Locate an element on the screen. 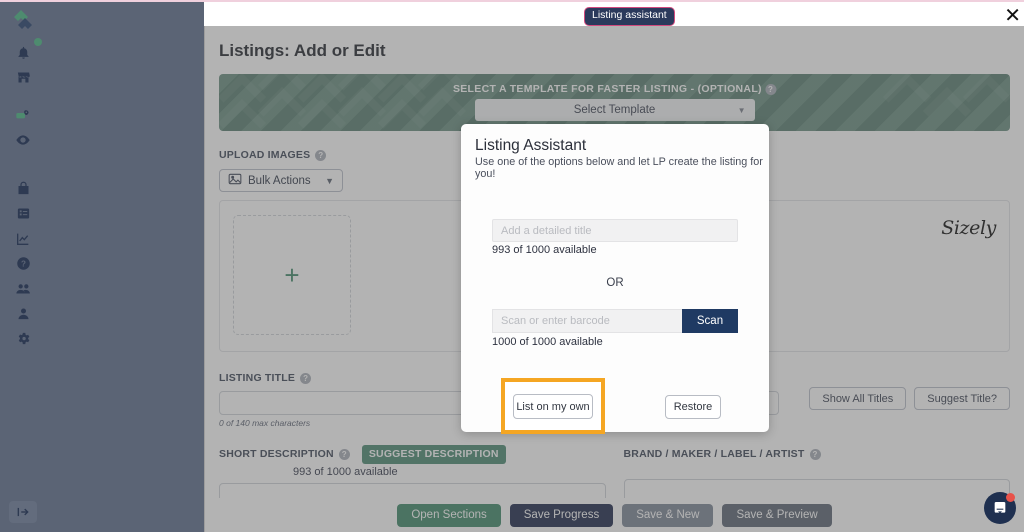 The height and width of the screenshot is (532, 1024). bag-icon is located at coordinates (23, 188).